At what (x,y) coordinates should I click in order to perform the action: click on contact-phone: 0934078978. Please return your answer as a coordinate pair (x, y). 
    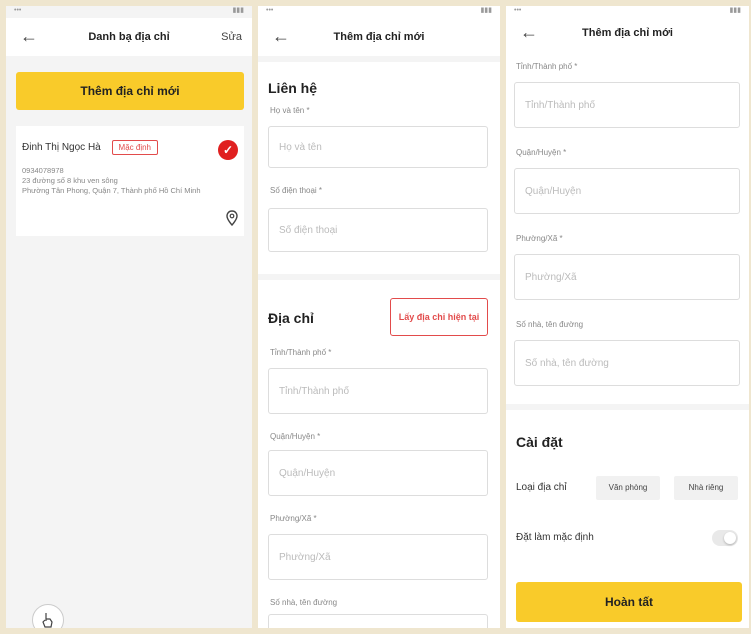
    Looking at the image, I should click on (43, 170).